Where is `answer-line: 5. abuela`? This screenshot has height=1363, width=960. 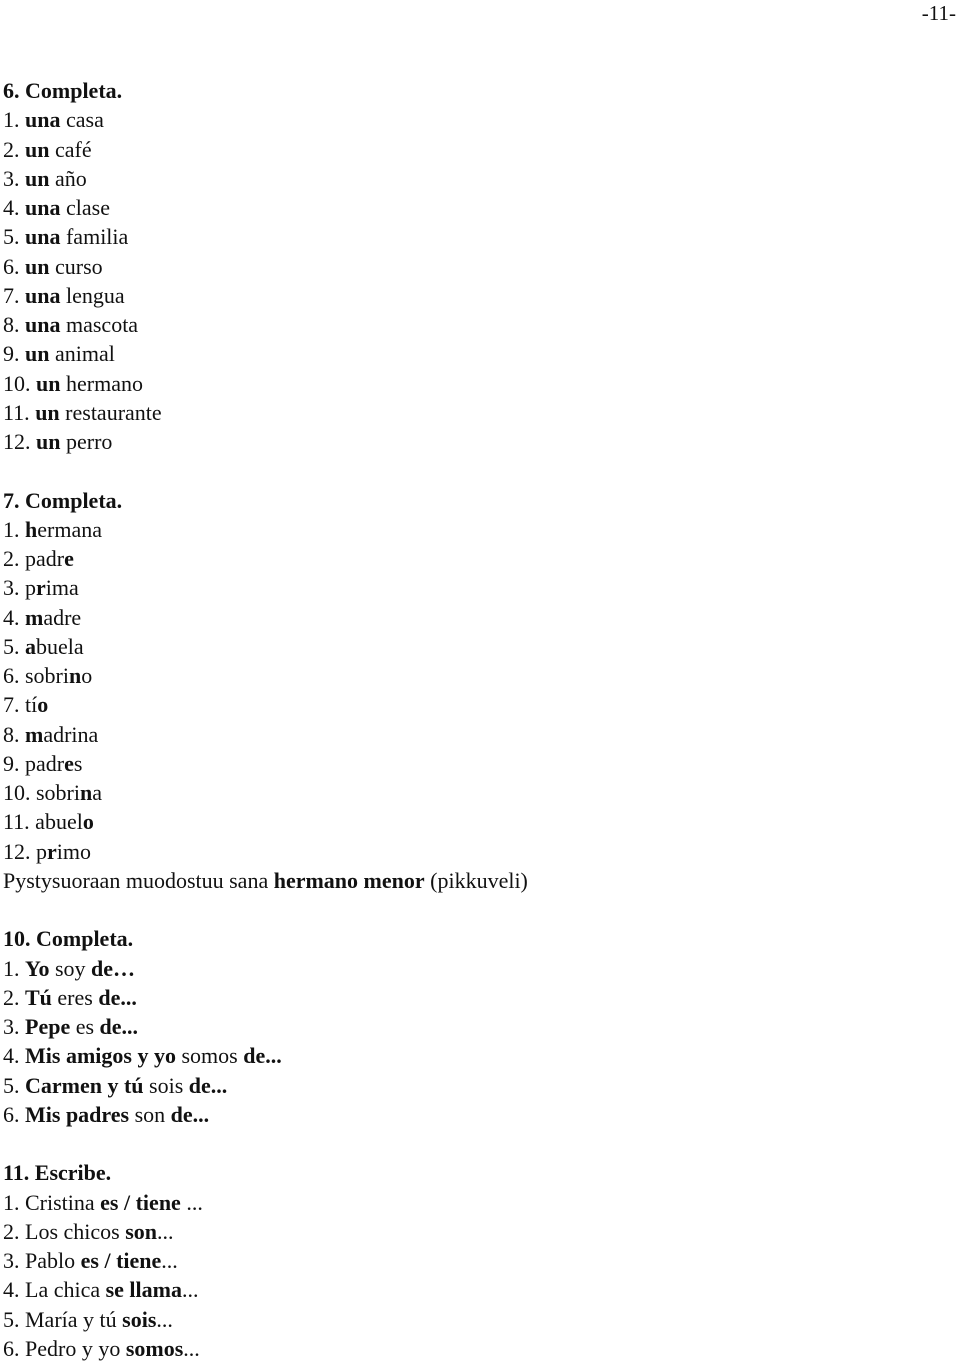
answer-line: 5. abuela is located at coordinates (265, 646).